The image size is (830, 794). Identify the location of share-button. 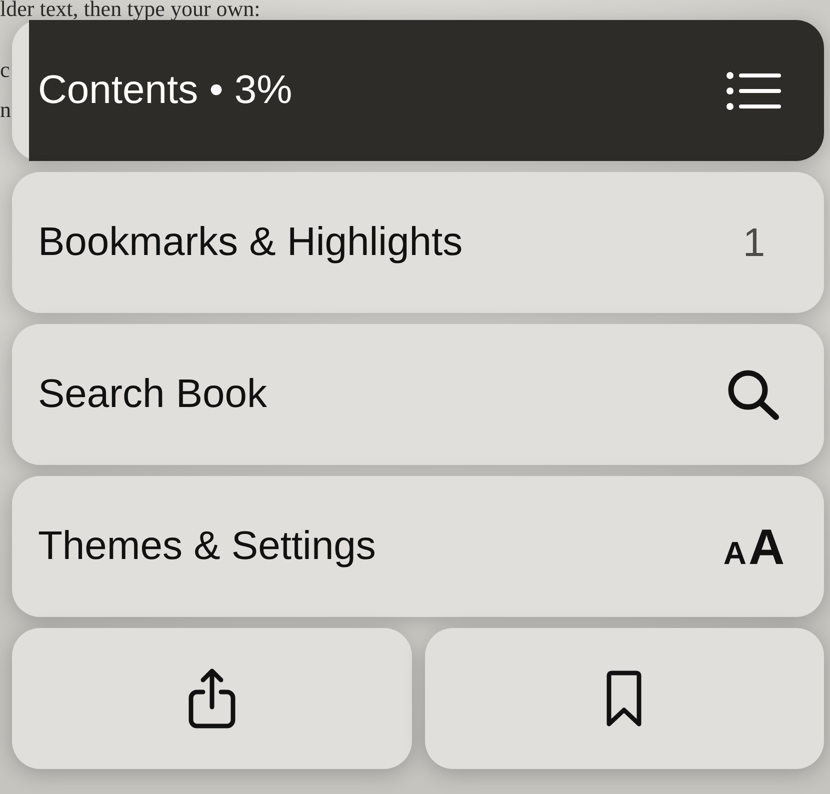
(212, 698).